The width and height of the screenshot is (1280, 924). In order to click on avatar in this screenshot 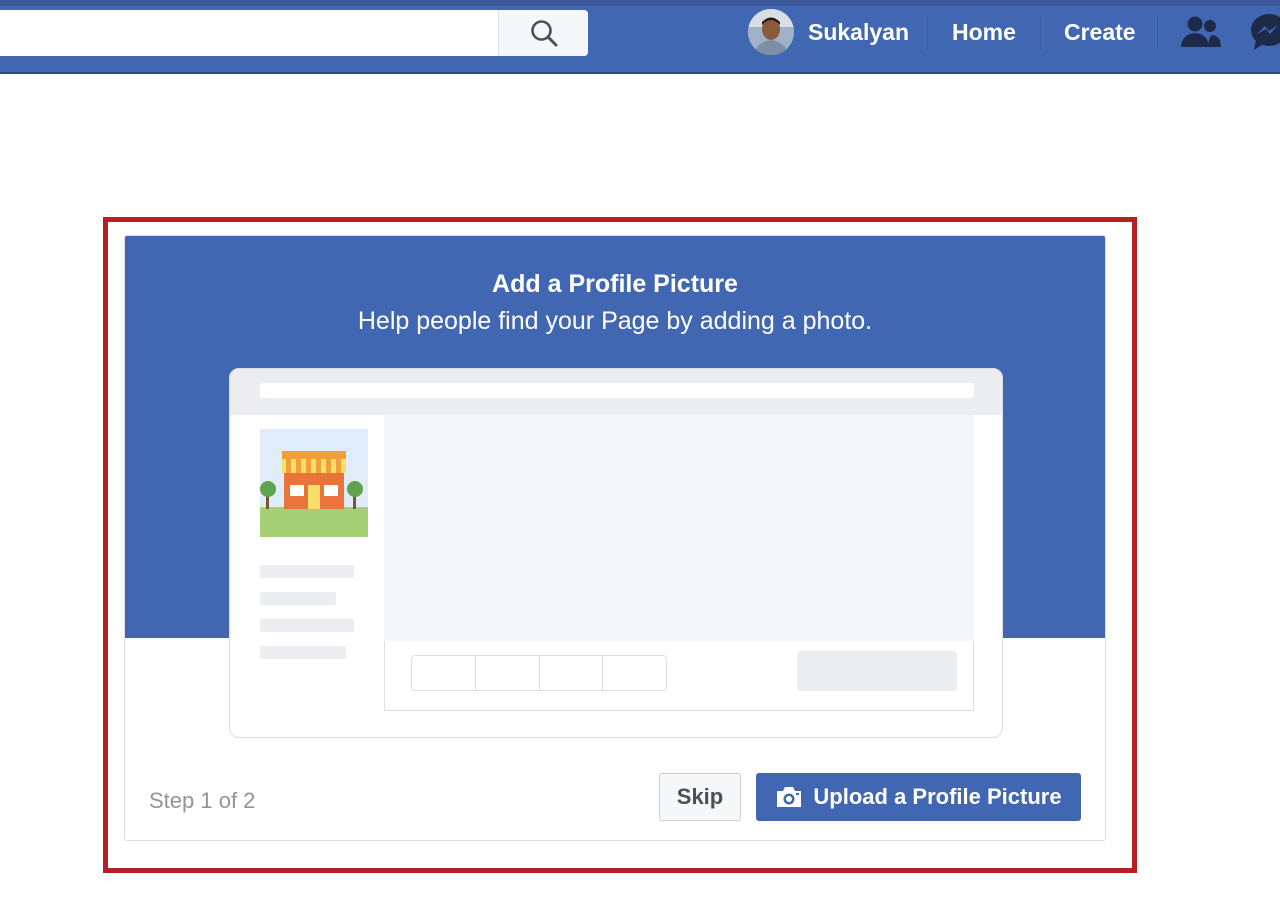, I will do `click(771, 32)`.